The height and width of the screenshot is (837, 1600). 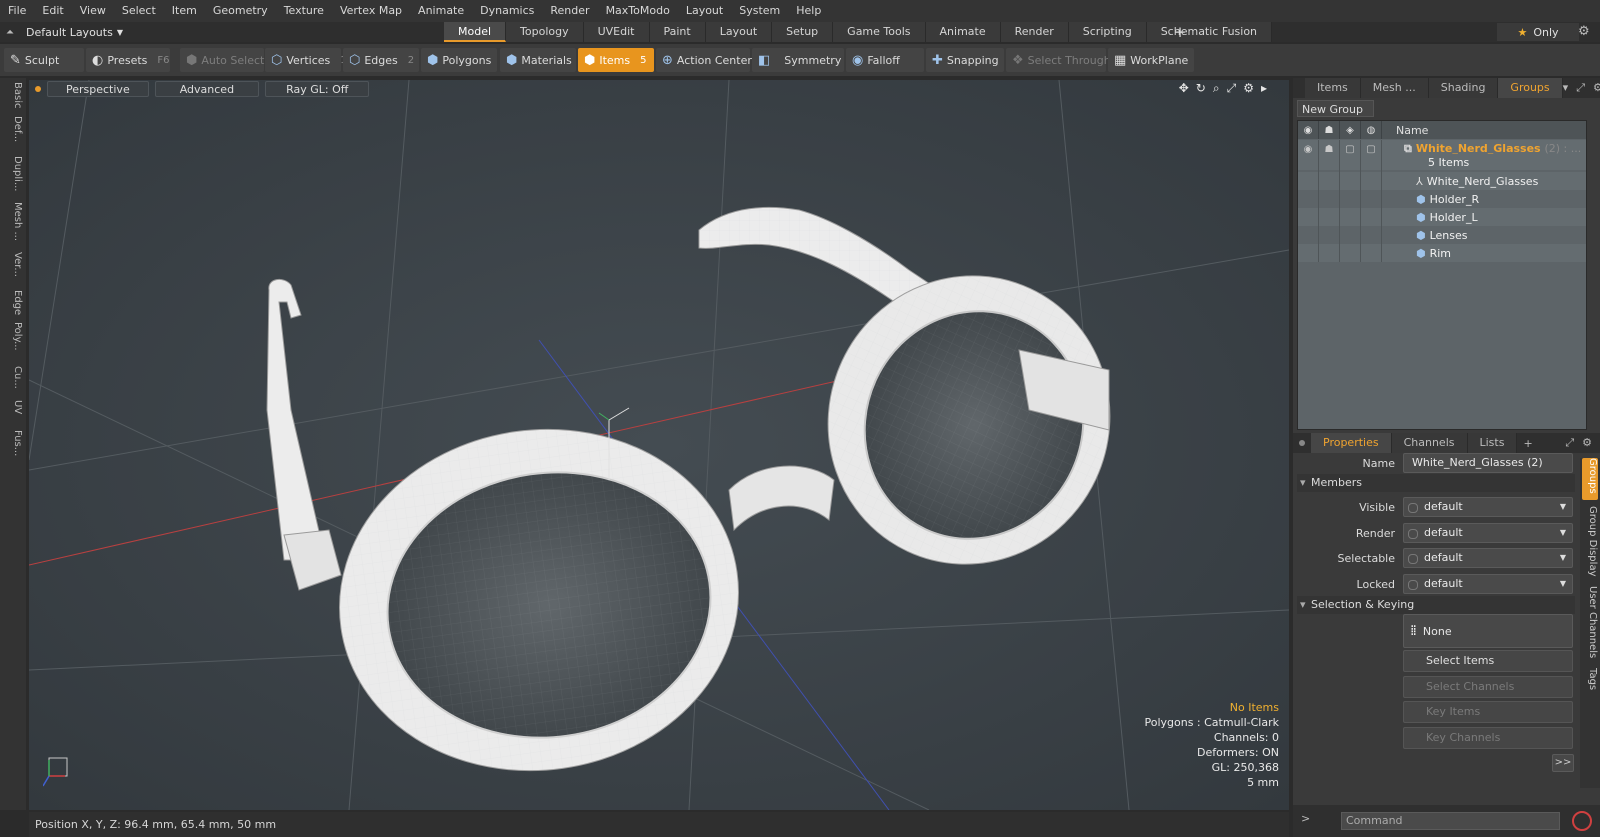 I want to click on menu-edit: Edit, so click(x=52, y=11).